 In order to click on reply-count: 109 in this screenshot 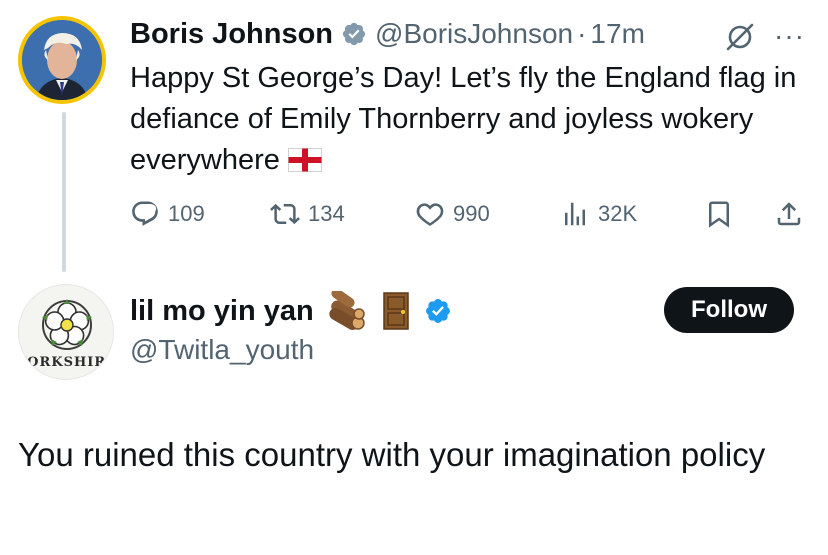, I will do `click(186, 213)`.